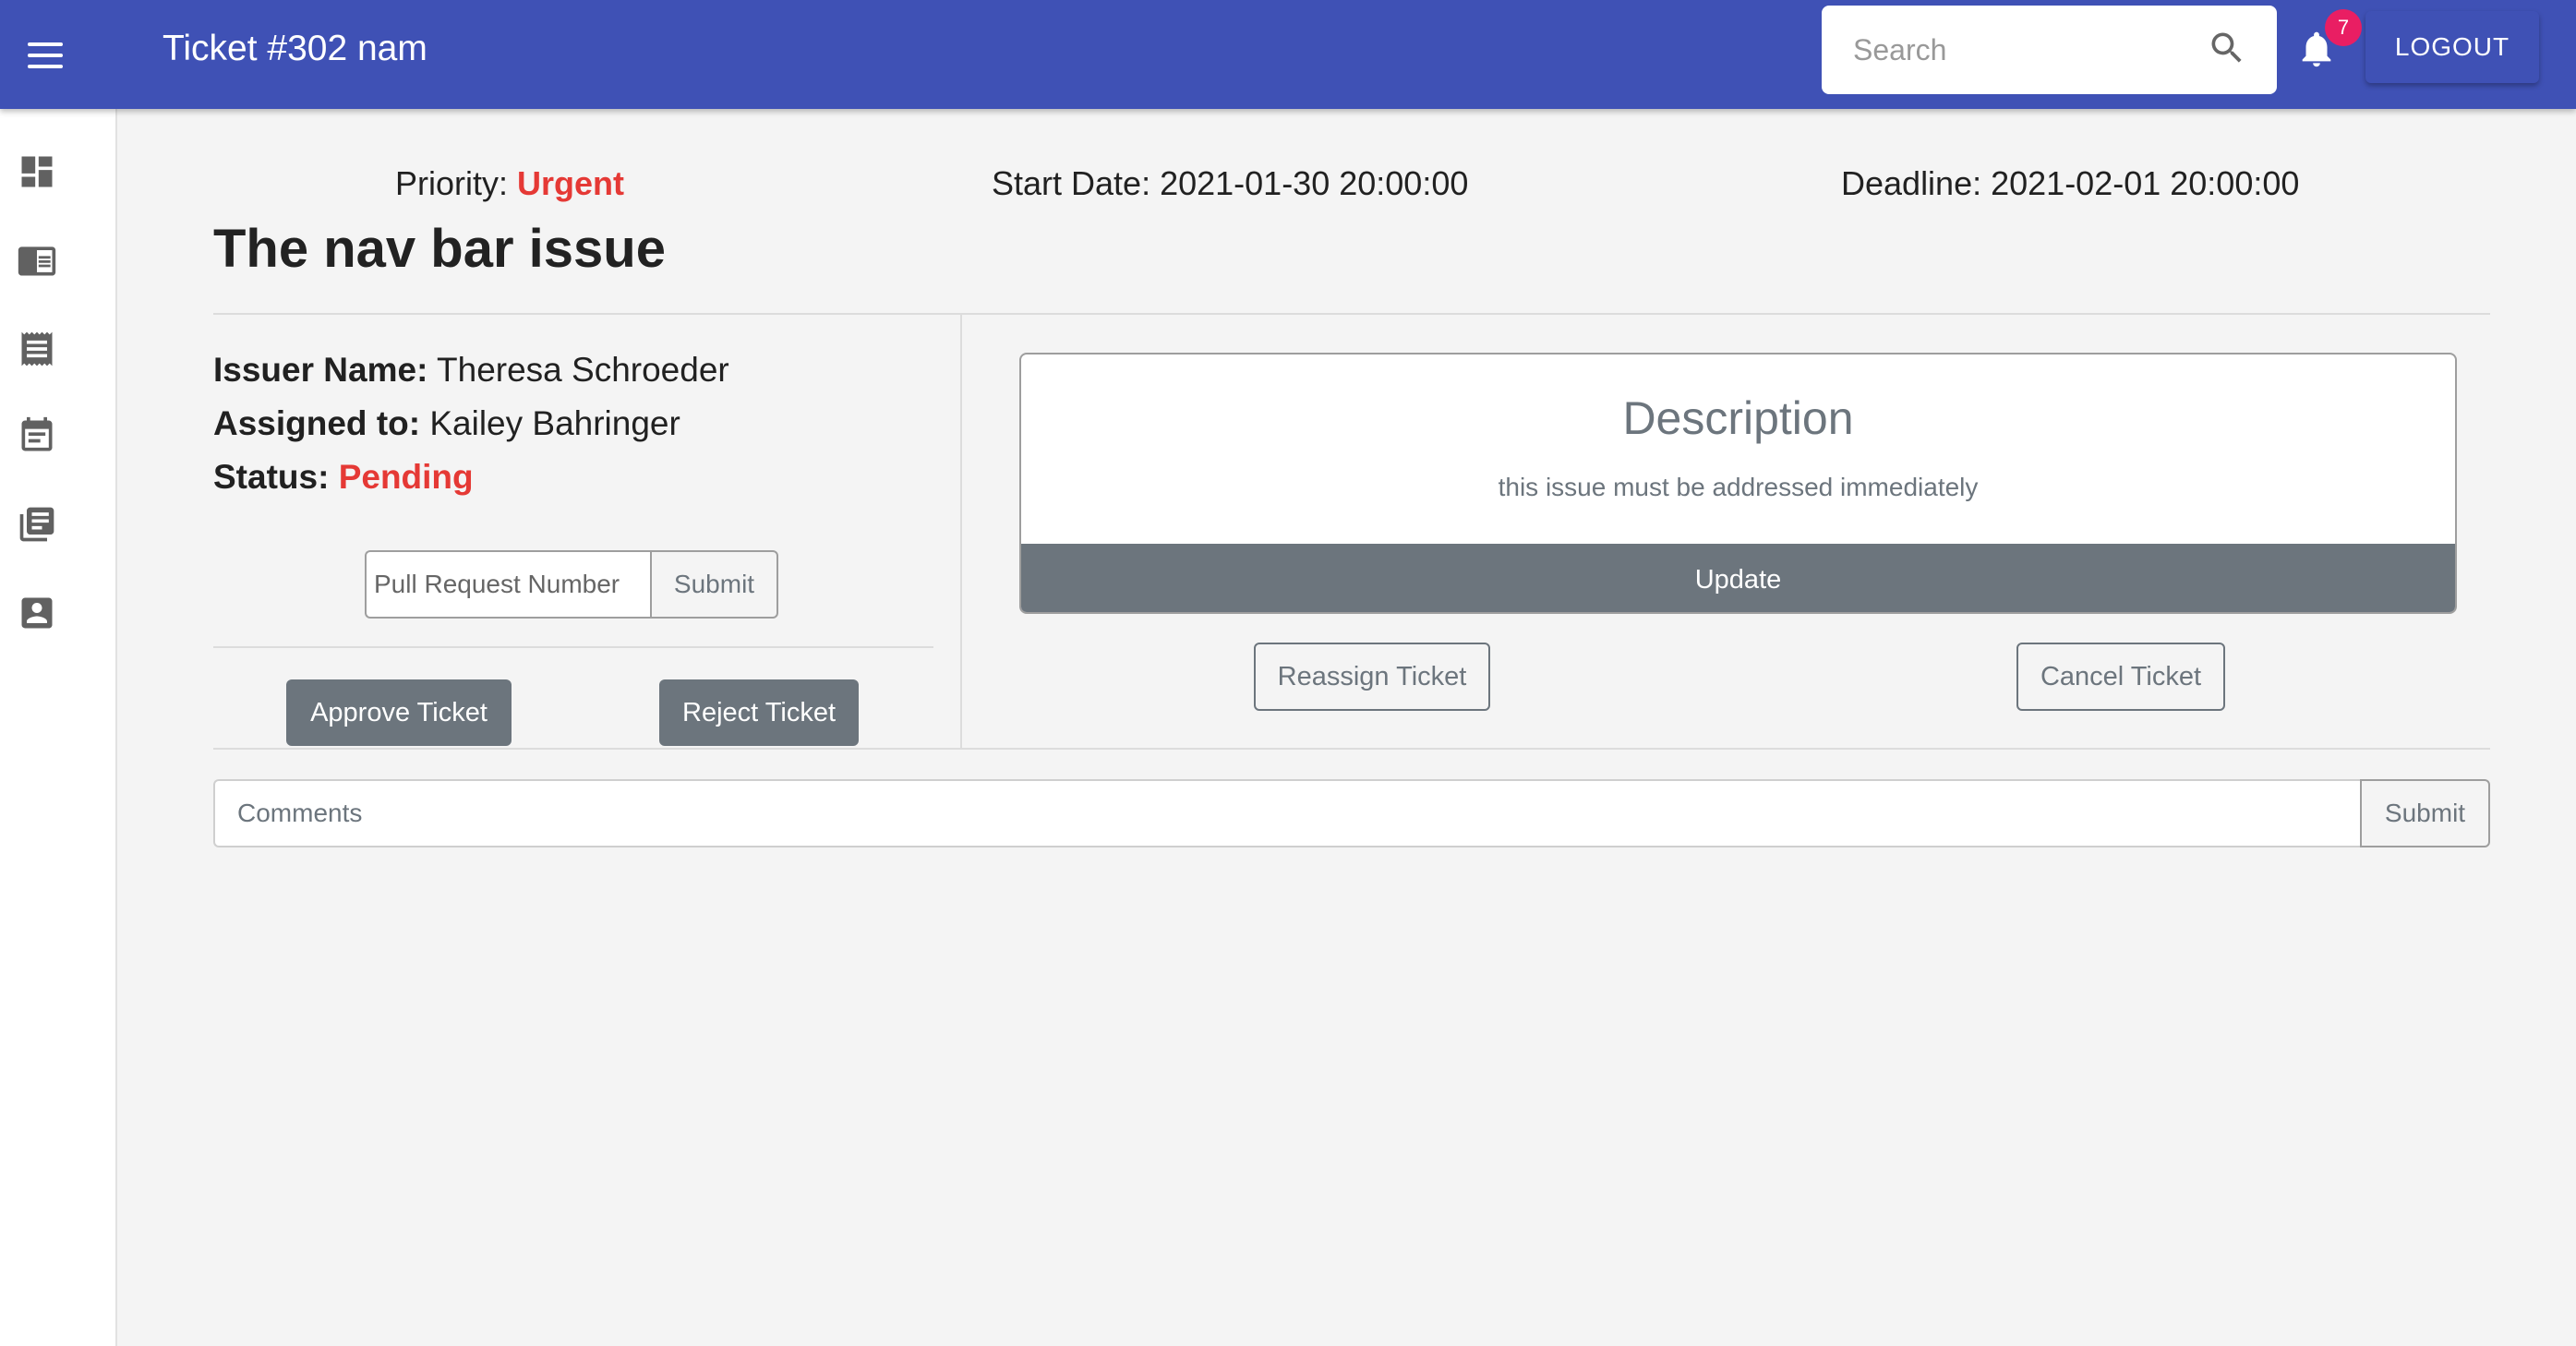 The height and width of the screenshot is (1346, 2576). Describe the element at coordinates (37, 349) in the screenshot. I see `receipt-icon` at that location.